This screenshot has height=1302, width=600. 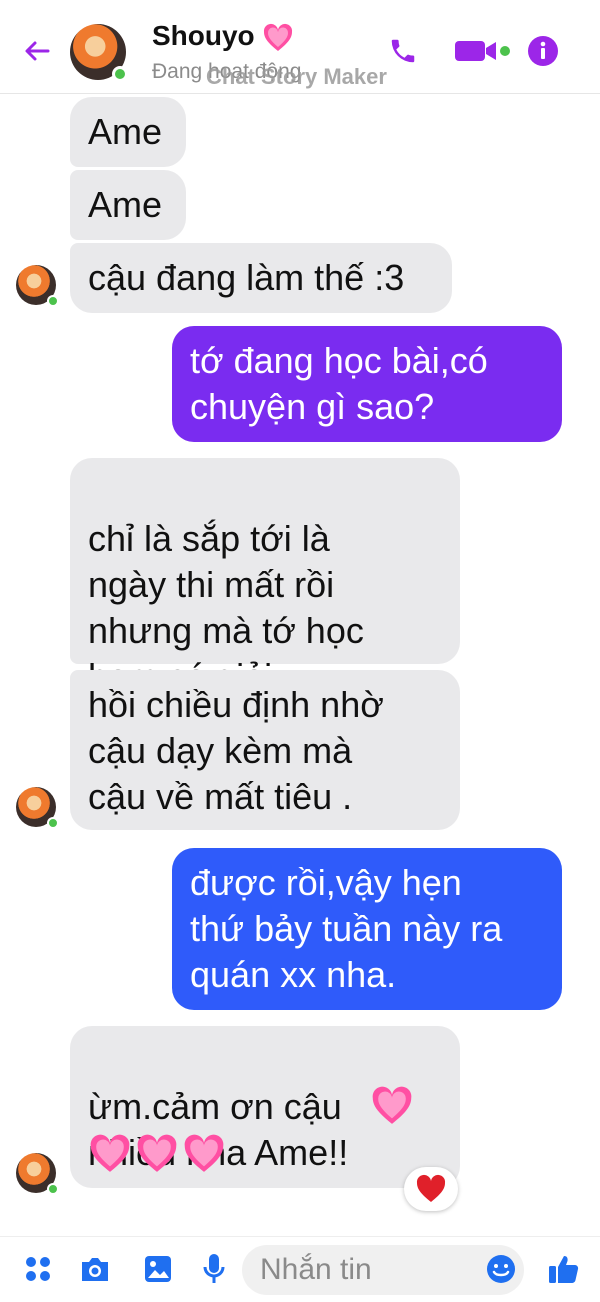 I want to click on contact-name: Shouyo, so click(x=223, y=36).